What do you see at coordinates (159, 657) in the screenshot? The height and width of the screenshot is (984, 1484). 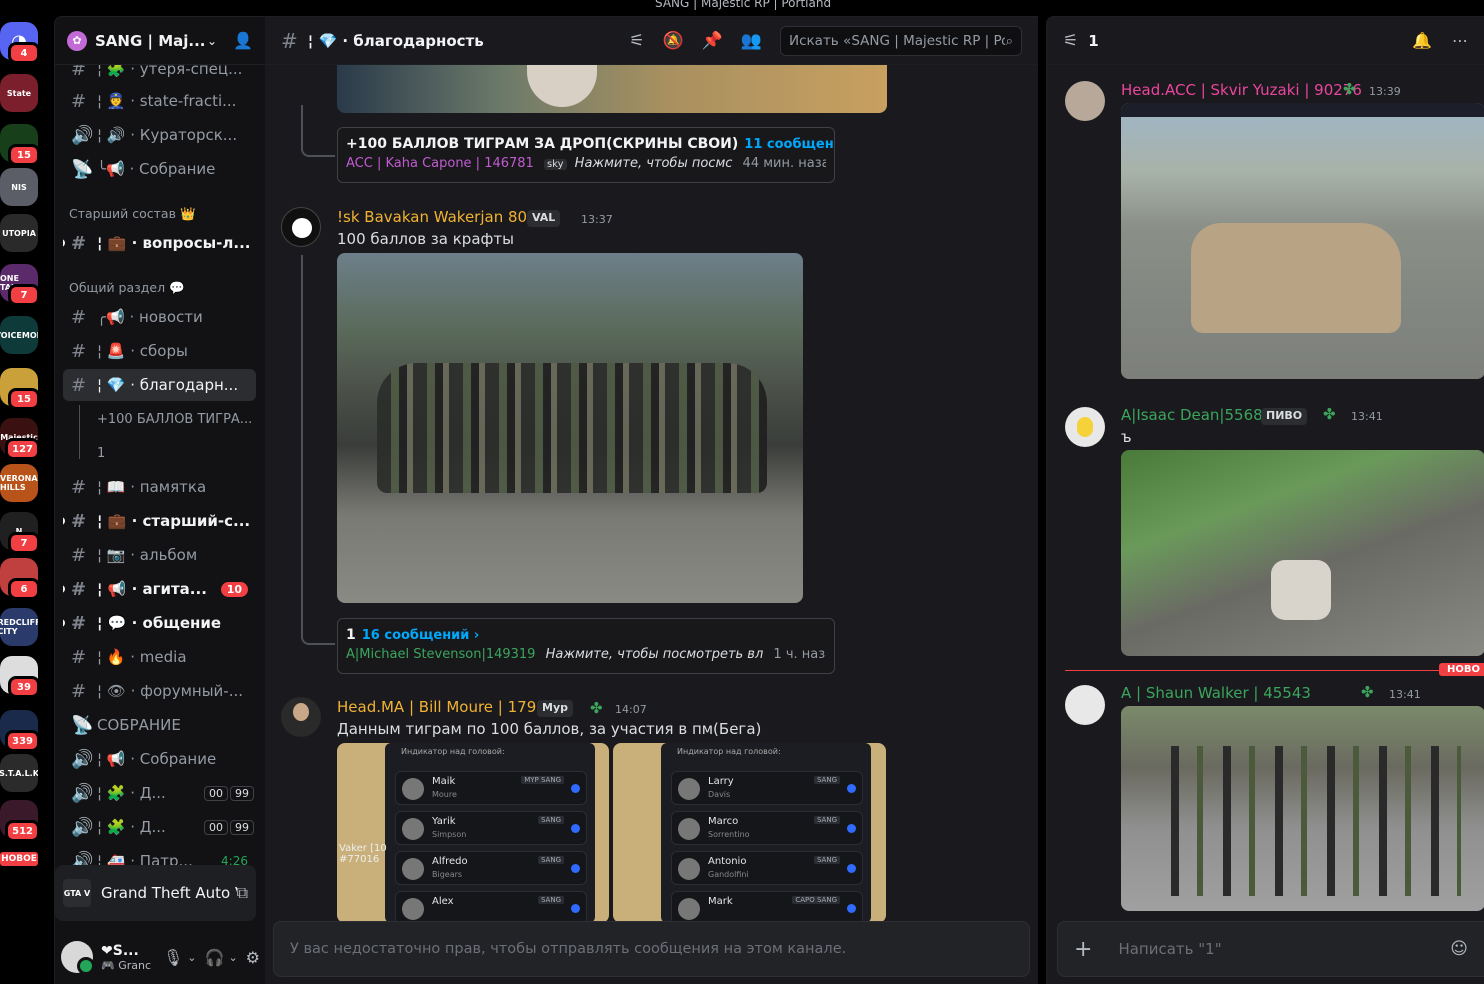 I see `channel-item: # ¦ 🔥 · media` at bounding box center [159, 657].